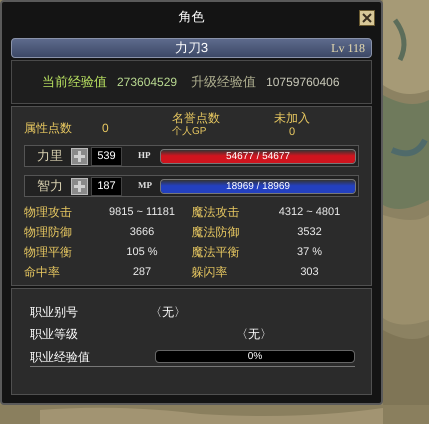  Describe the element at coordinates (48, 252) in the screenshot. I see `stat-label: 物理平衡` at that location.